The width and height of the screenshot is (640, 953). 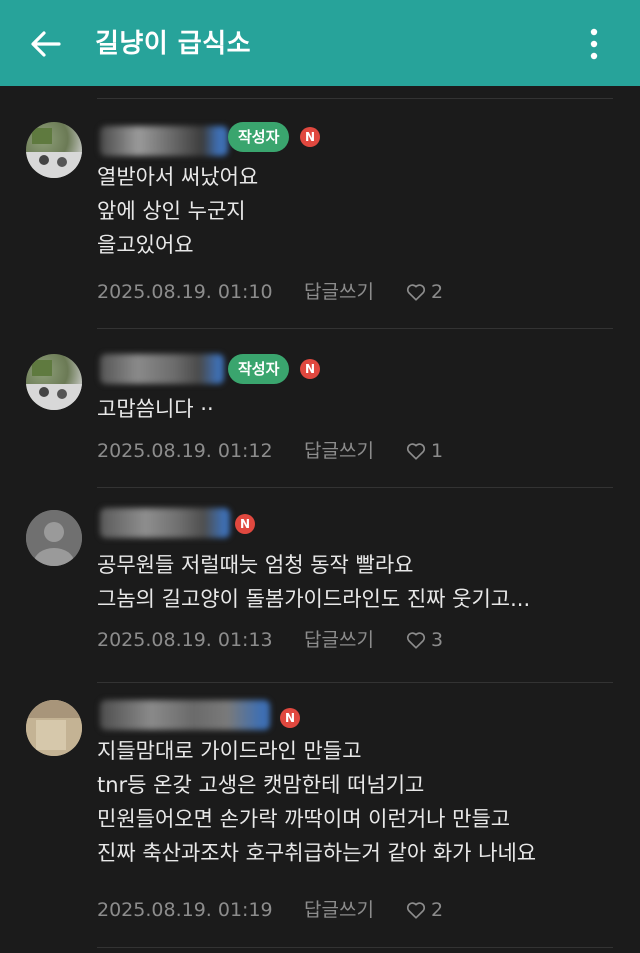 I want to click on like-count: 1, so click(x=437, y=451).